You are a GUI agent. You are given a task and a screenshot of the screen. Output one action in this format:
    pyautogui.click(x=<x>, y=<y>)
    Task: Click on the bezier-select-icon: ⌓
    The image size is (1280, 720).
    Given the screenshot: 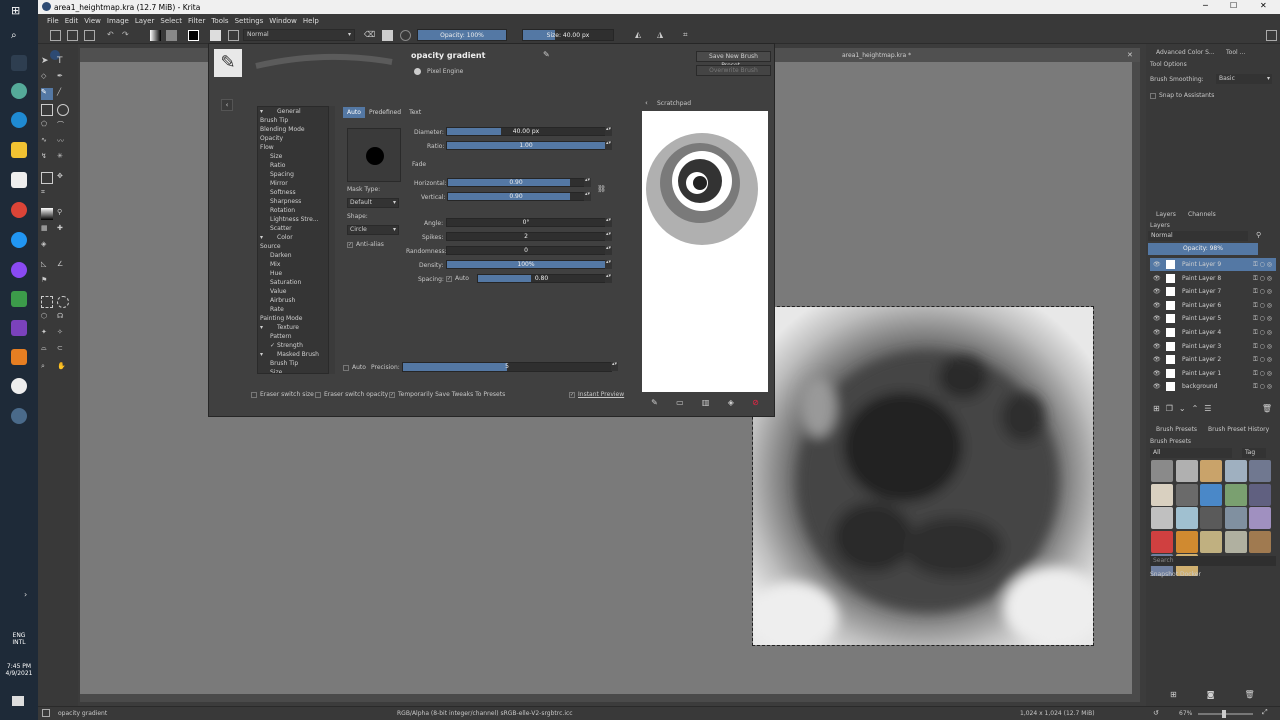 What is the action you would take?
    pyautogui.click(x=47, y=350)
    